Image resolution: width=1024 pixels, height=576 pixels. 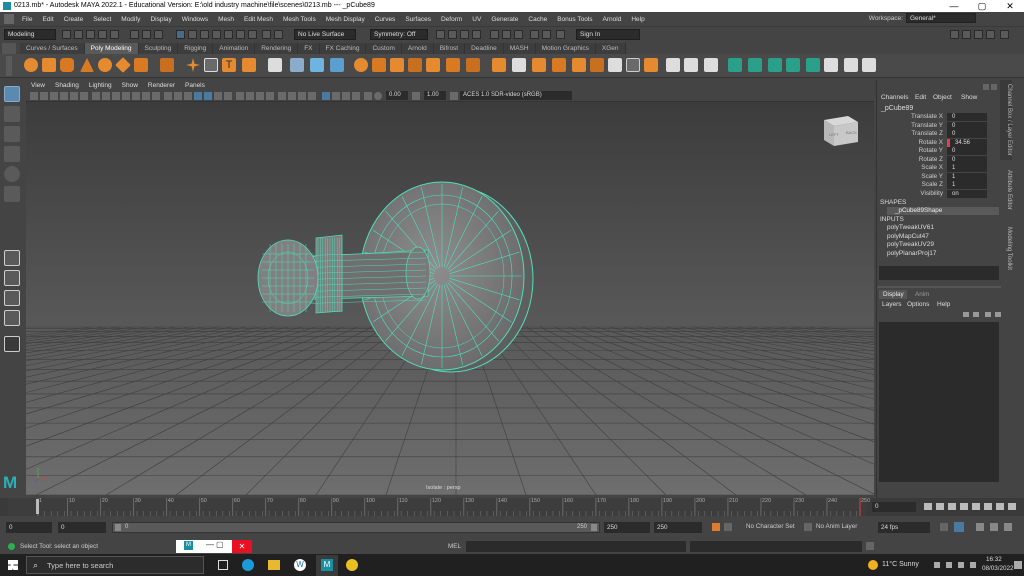 I want to click on input-node-item: polyTweakUV29, so click(x=910, y=244).